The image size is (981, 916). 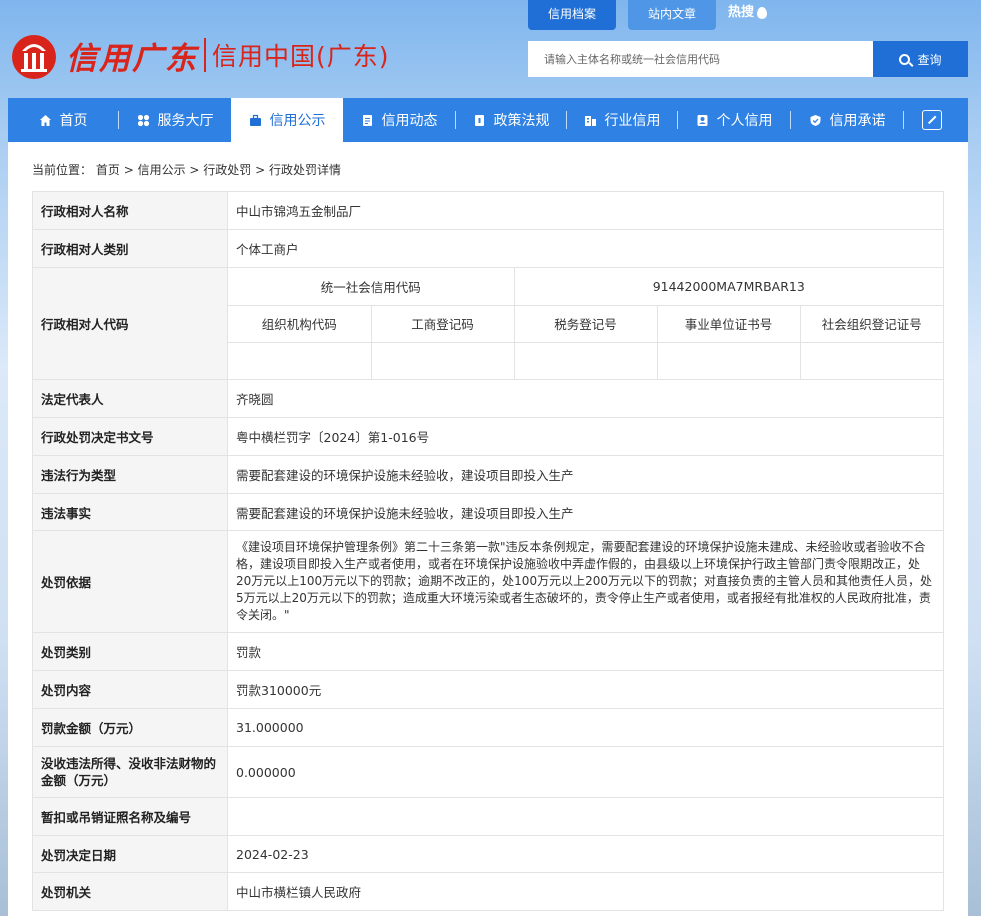 I want to click on logo-emblem-icon, so click(x=34, y=57).